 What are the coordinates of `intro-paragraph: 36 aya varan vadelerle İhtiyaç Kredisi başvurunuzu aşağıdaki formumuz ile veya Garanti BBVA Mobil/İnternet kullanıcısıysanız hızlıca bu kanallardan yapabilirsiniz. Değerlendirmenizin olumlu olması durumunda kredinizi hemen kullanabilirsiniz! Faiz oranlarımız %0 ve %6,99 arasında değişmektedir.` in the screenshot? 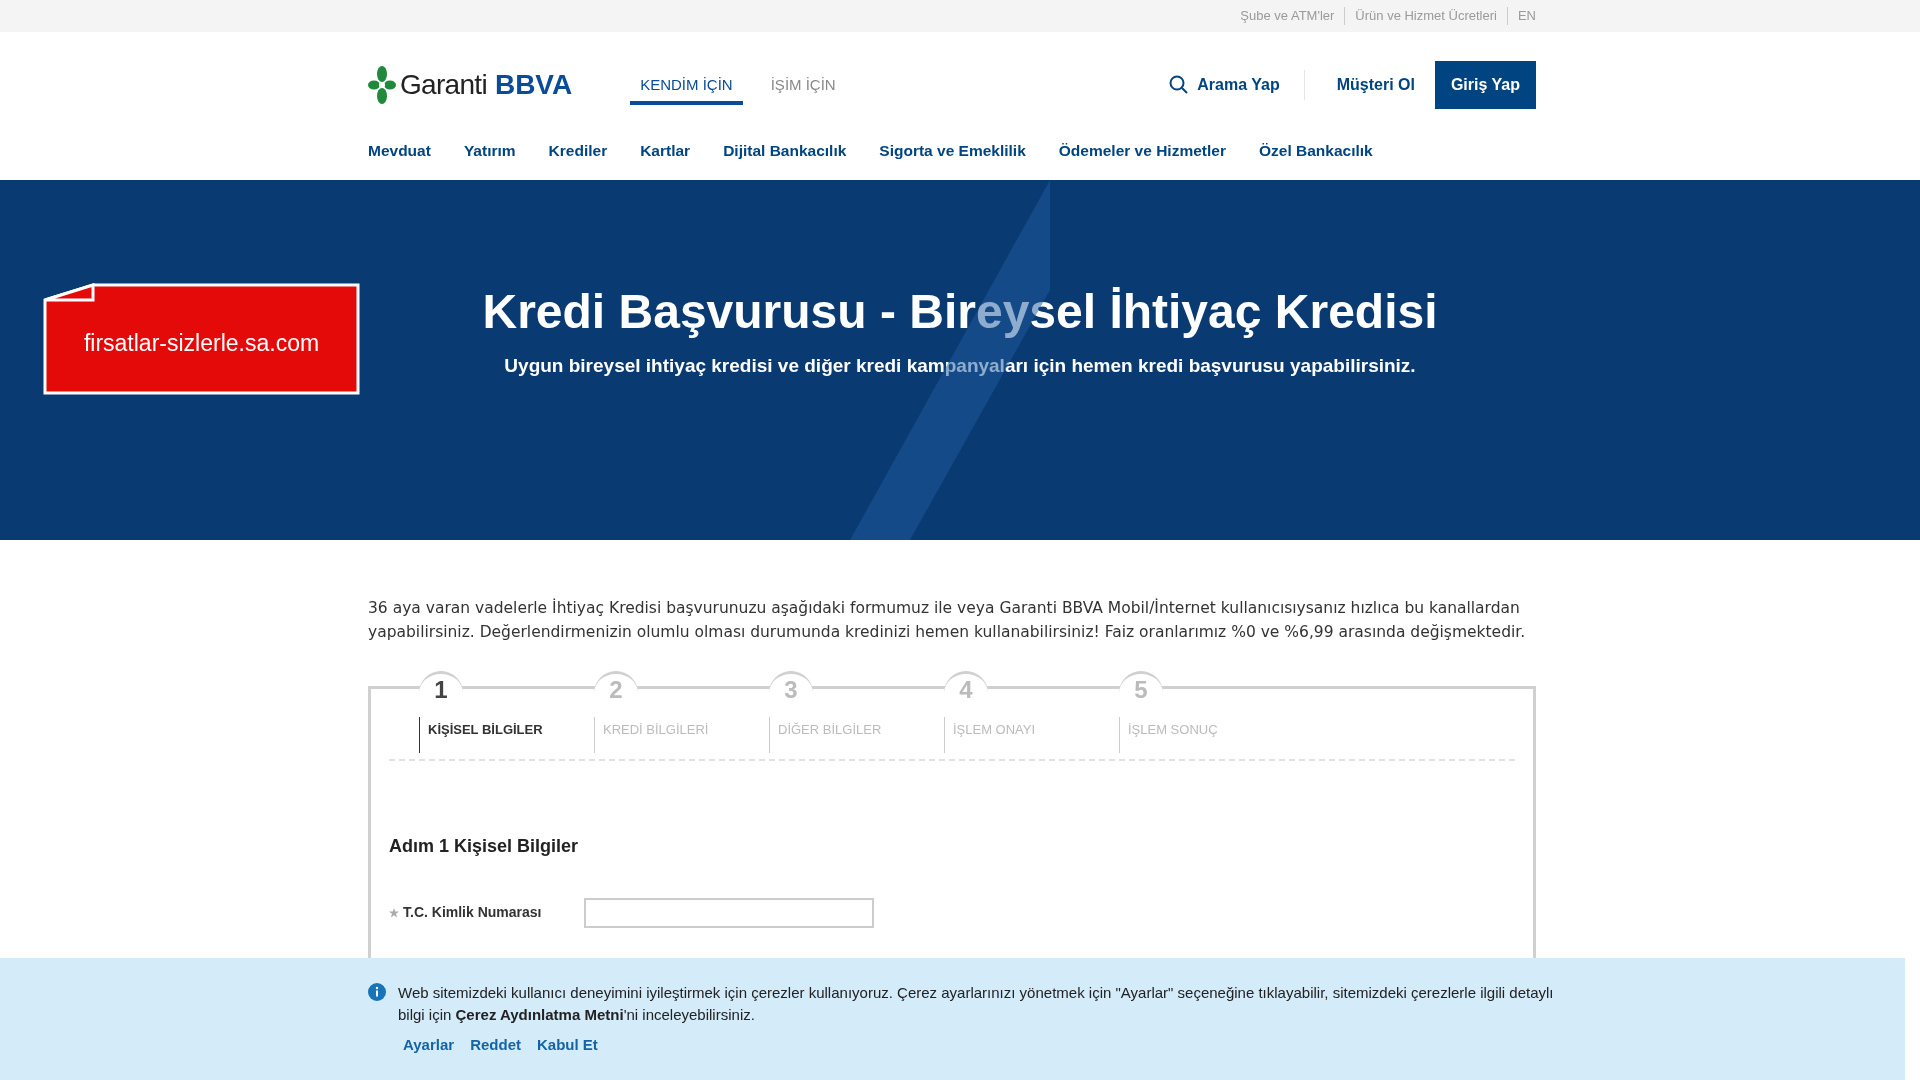 It's located at (947, 620).